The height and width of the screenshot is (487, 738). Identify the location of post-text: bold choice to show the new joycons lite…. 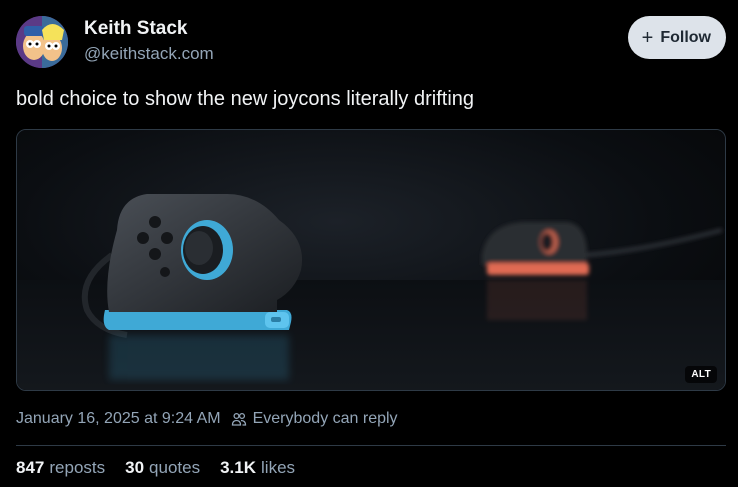
(245, 99).